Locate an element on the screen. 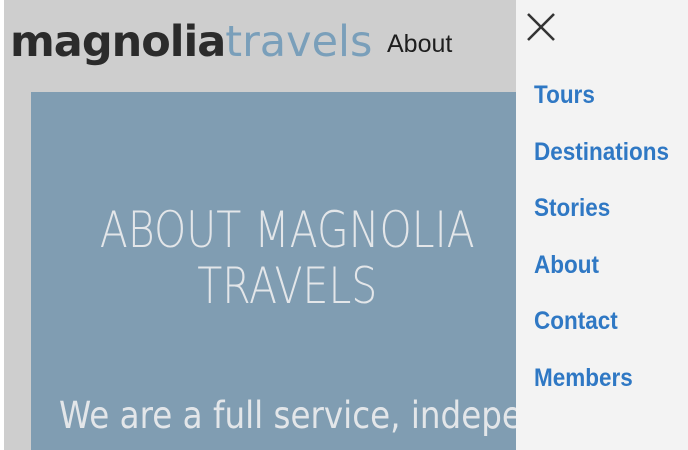 This screenshot has width=688, height=450. drawer-item-about: About is located at coordinates (601, 276).